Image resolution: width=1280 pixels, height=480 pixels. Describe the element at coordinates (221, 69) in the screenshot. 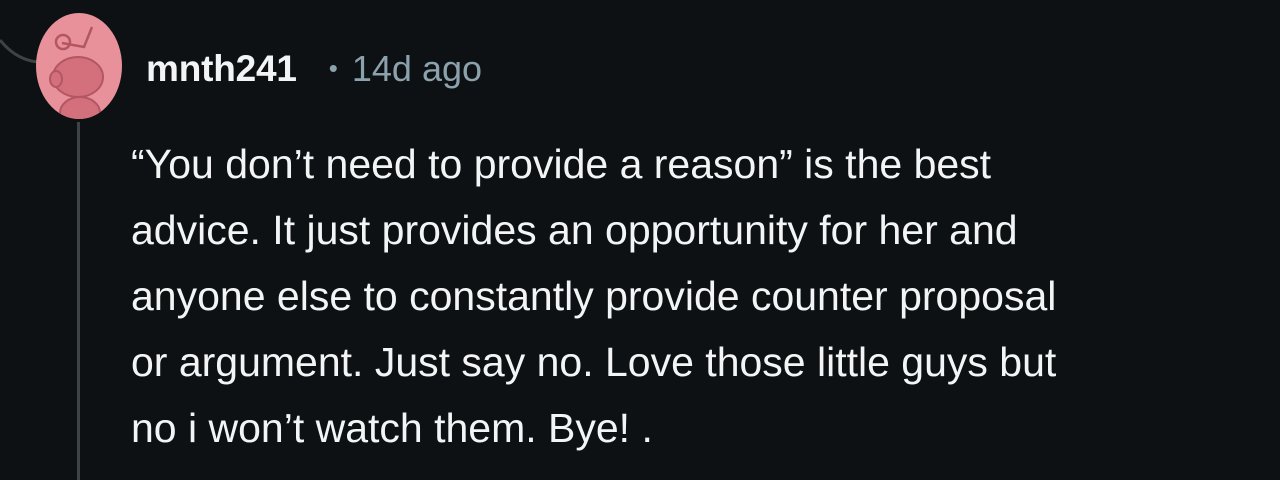

I see `username-link: mnth241` at that location.